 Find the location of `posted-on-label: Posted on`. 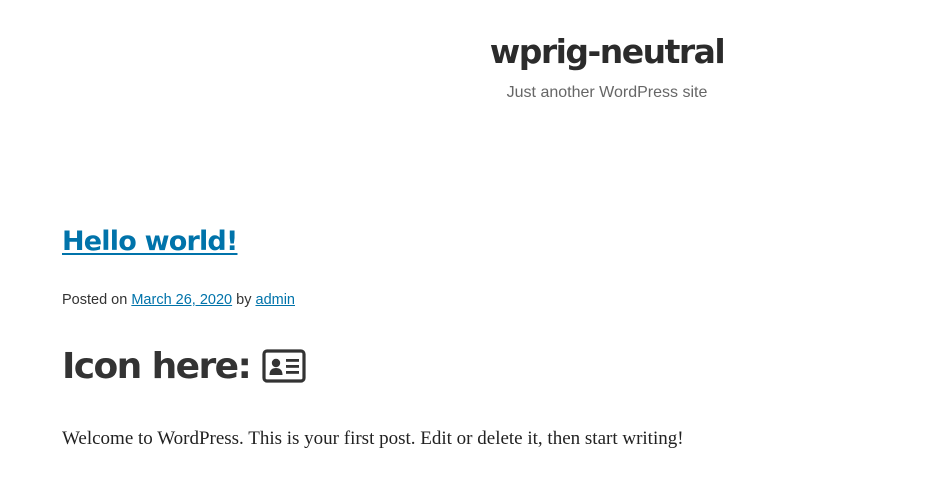

posted-on-label: Posted on is located at coordinates (95, 300).